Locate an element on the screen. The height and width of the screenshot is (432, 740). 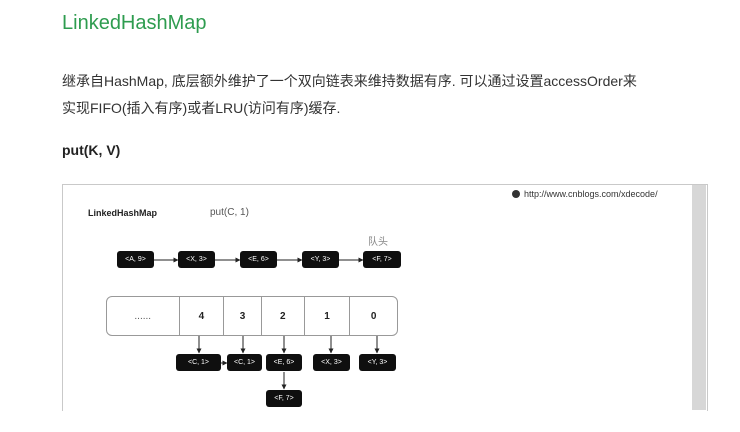
array-cell: 4 is located at coordinates (201, 316).